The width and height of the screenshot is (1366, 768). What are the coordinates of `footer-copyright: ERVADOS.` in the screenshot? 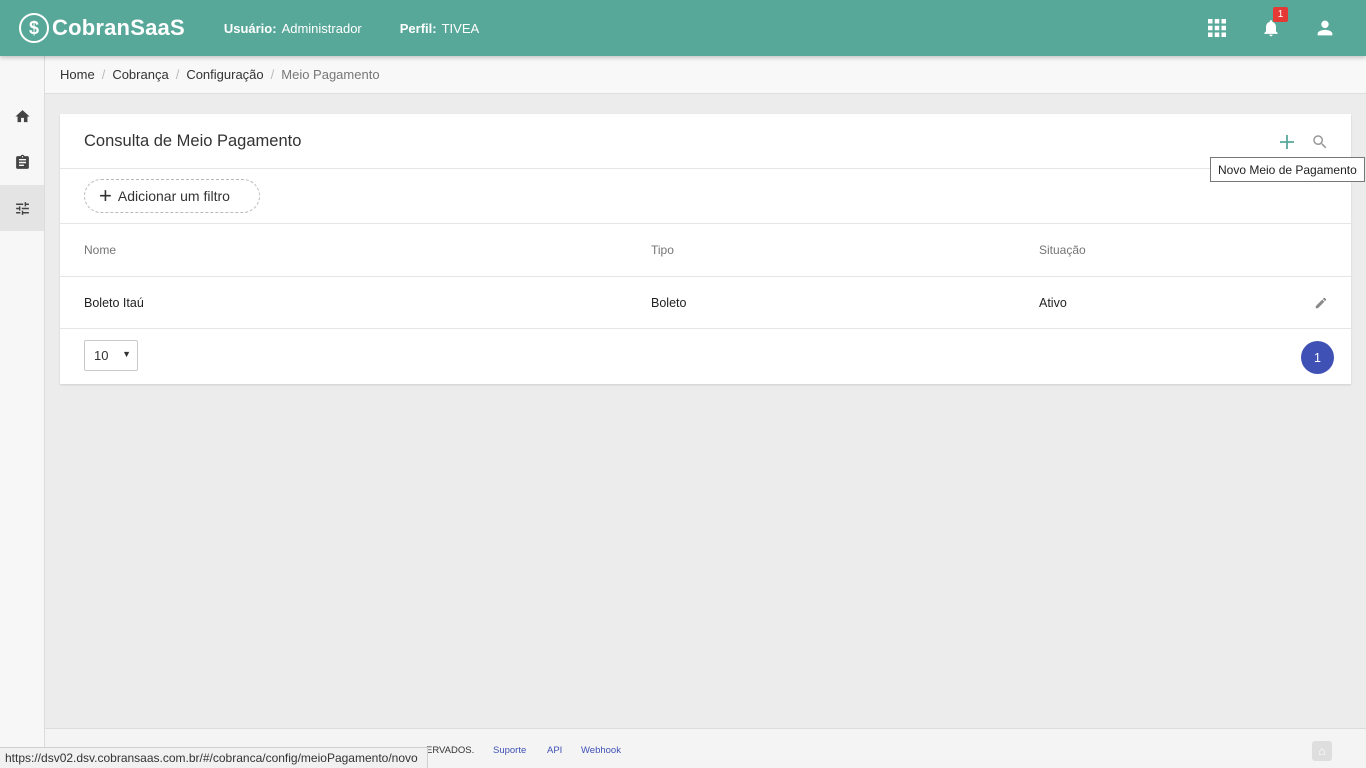 It's located at (450, 750).